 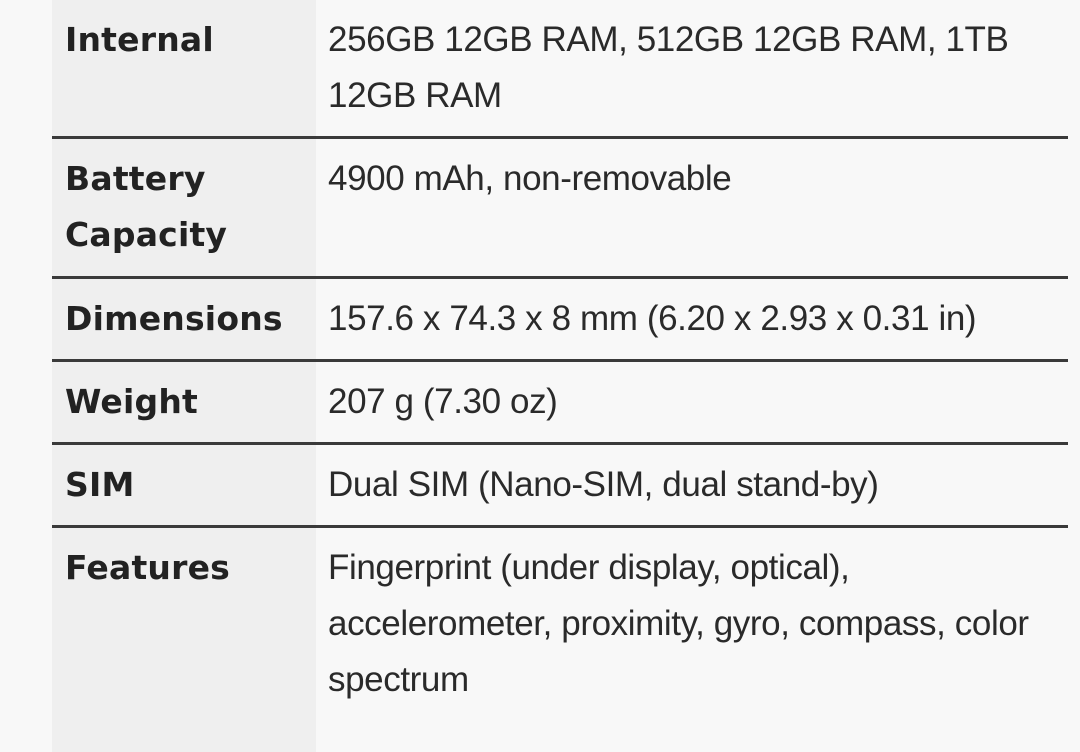 What do you see at coordinates (184, 208) in the screenshot?
I see `spec-label: Battery Capacity` at bounding box center [184, 208].